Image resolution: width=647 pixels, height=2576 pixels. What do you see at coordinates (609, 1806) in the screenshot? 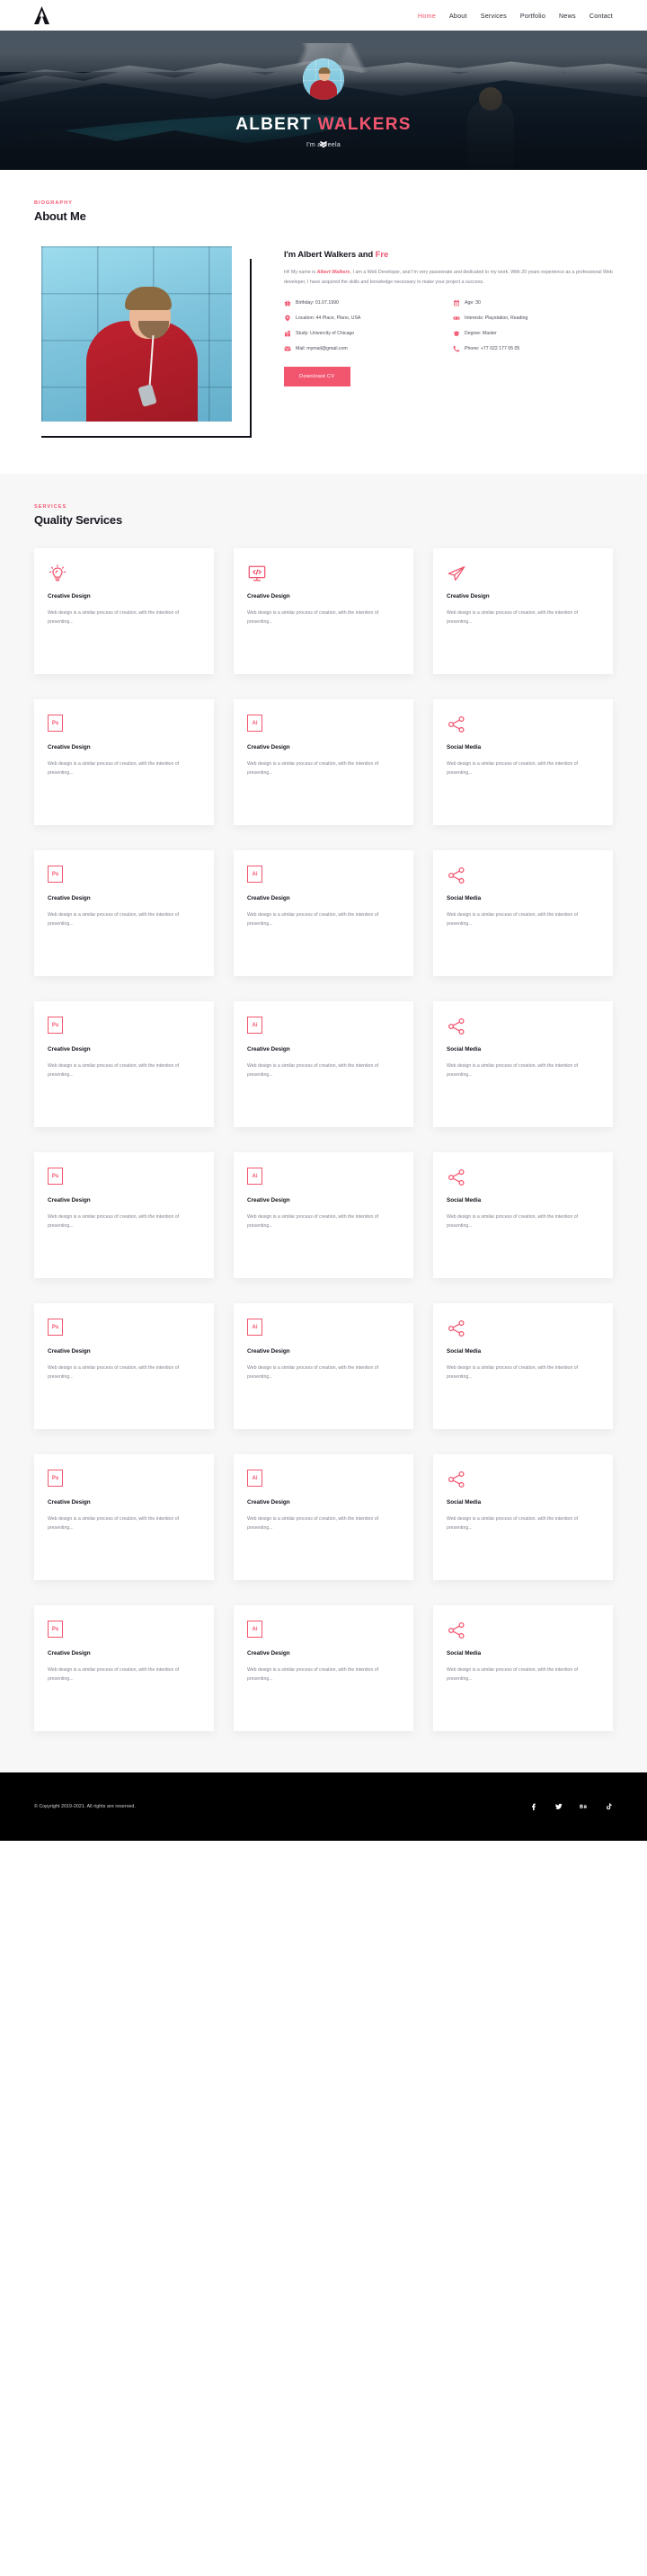
I see `tiktok-link` at bounding box center [609, 1806].